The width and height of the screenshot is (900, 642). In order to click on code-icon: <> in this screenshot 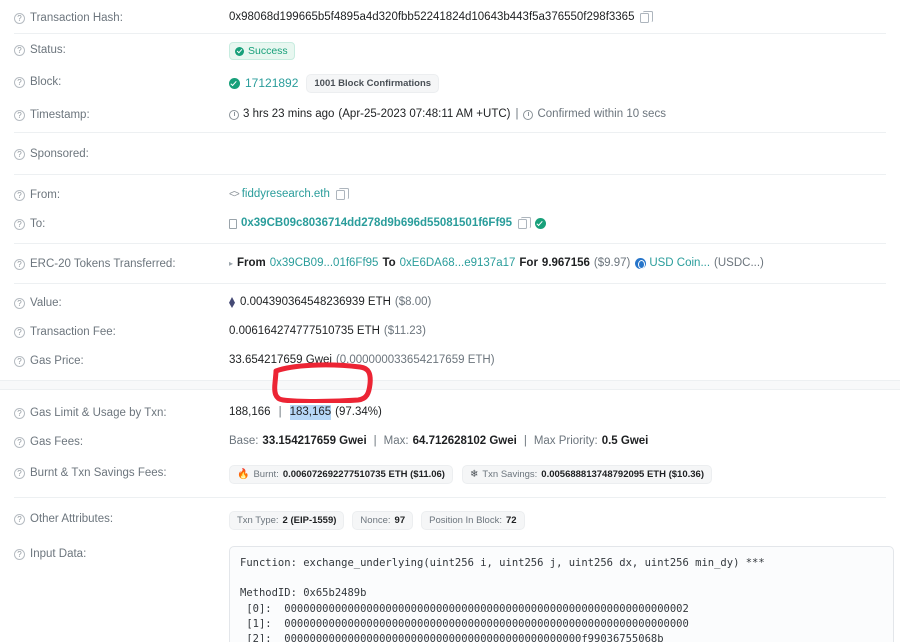, I will do `click(234, 194)`.